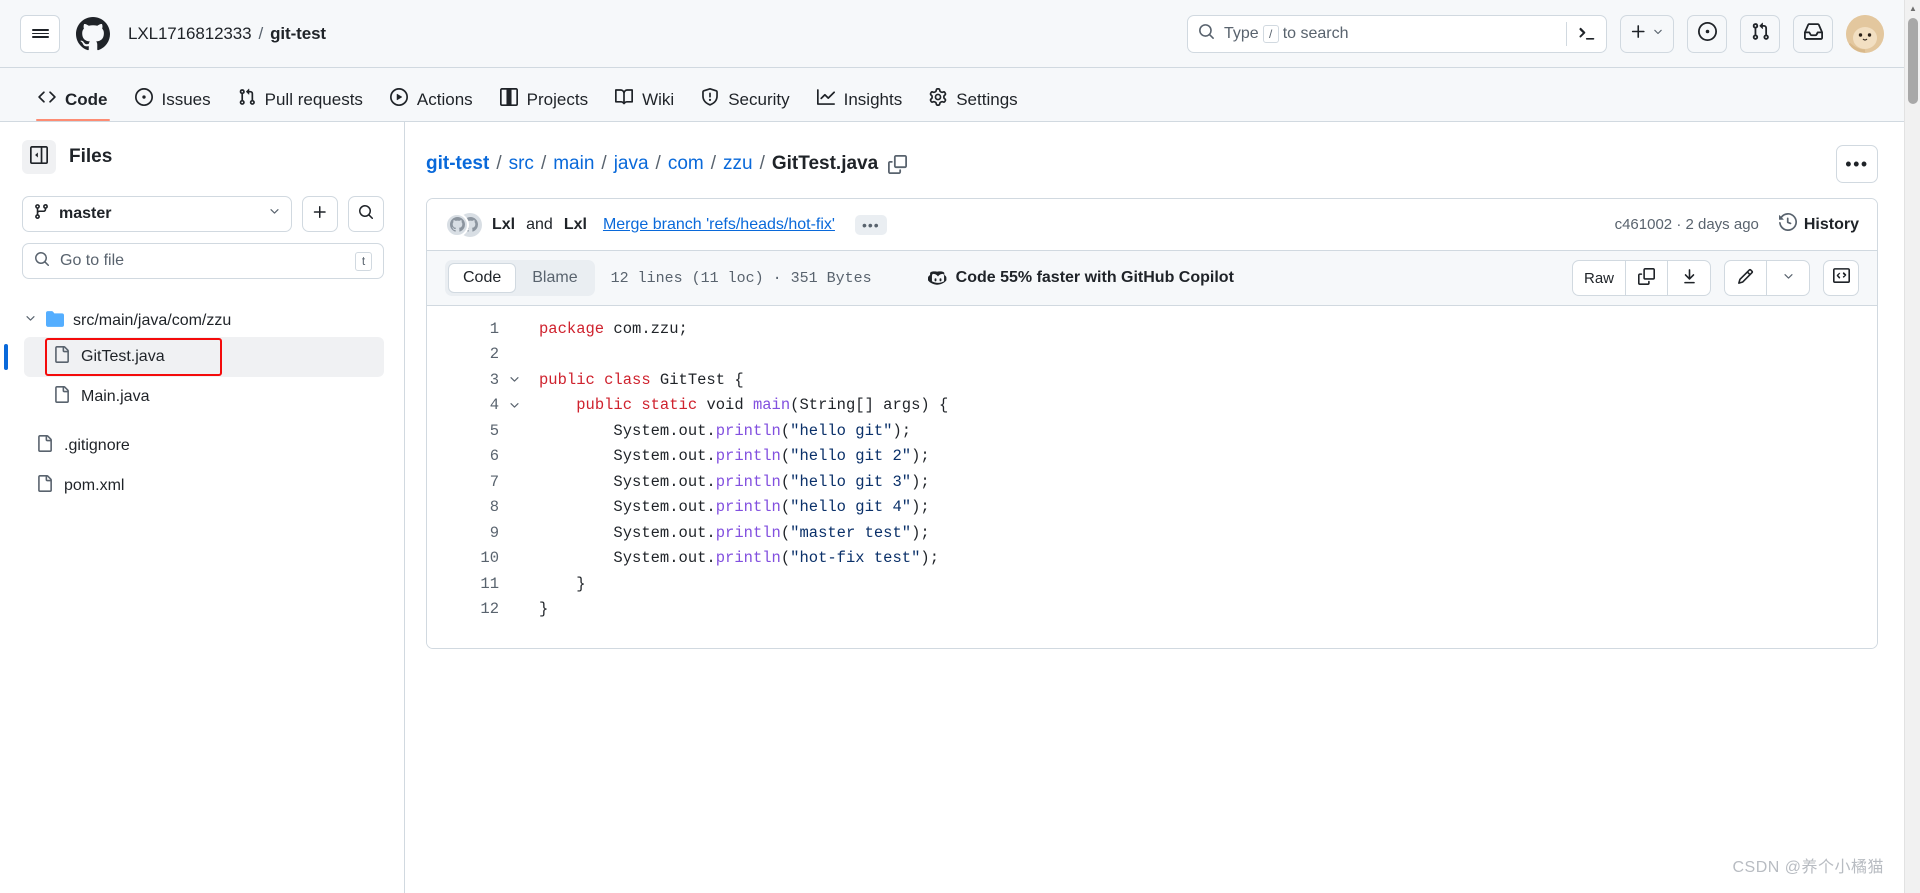  Describe the element at coordinates (204, 397) in the screenshot. I see `tree-file-main: Main.java` at that location.